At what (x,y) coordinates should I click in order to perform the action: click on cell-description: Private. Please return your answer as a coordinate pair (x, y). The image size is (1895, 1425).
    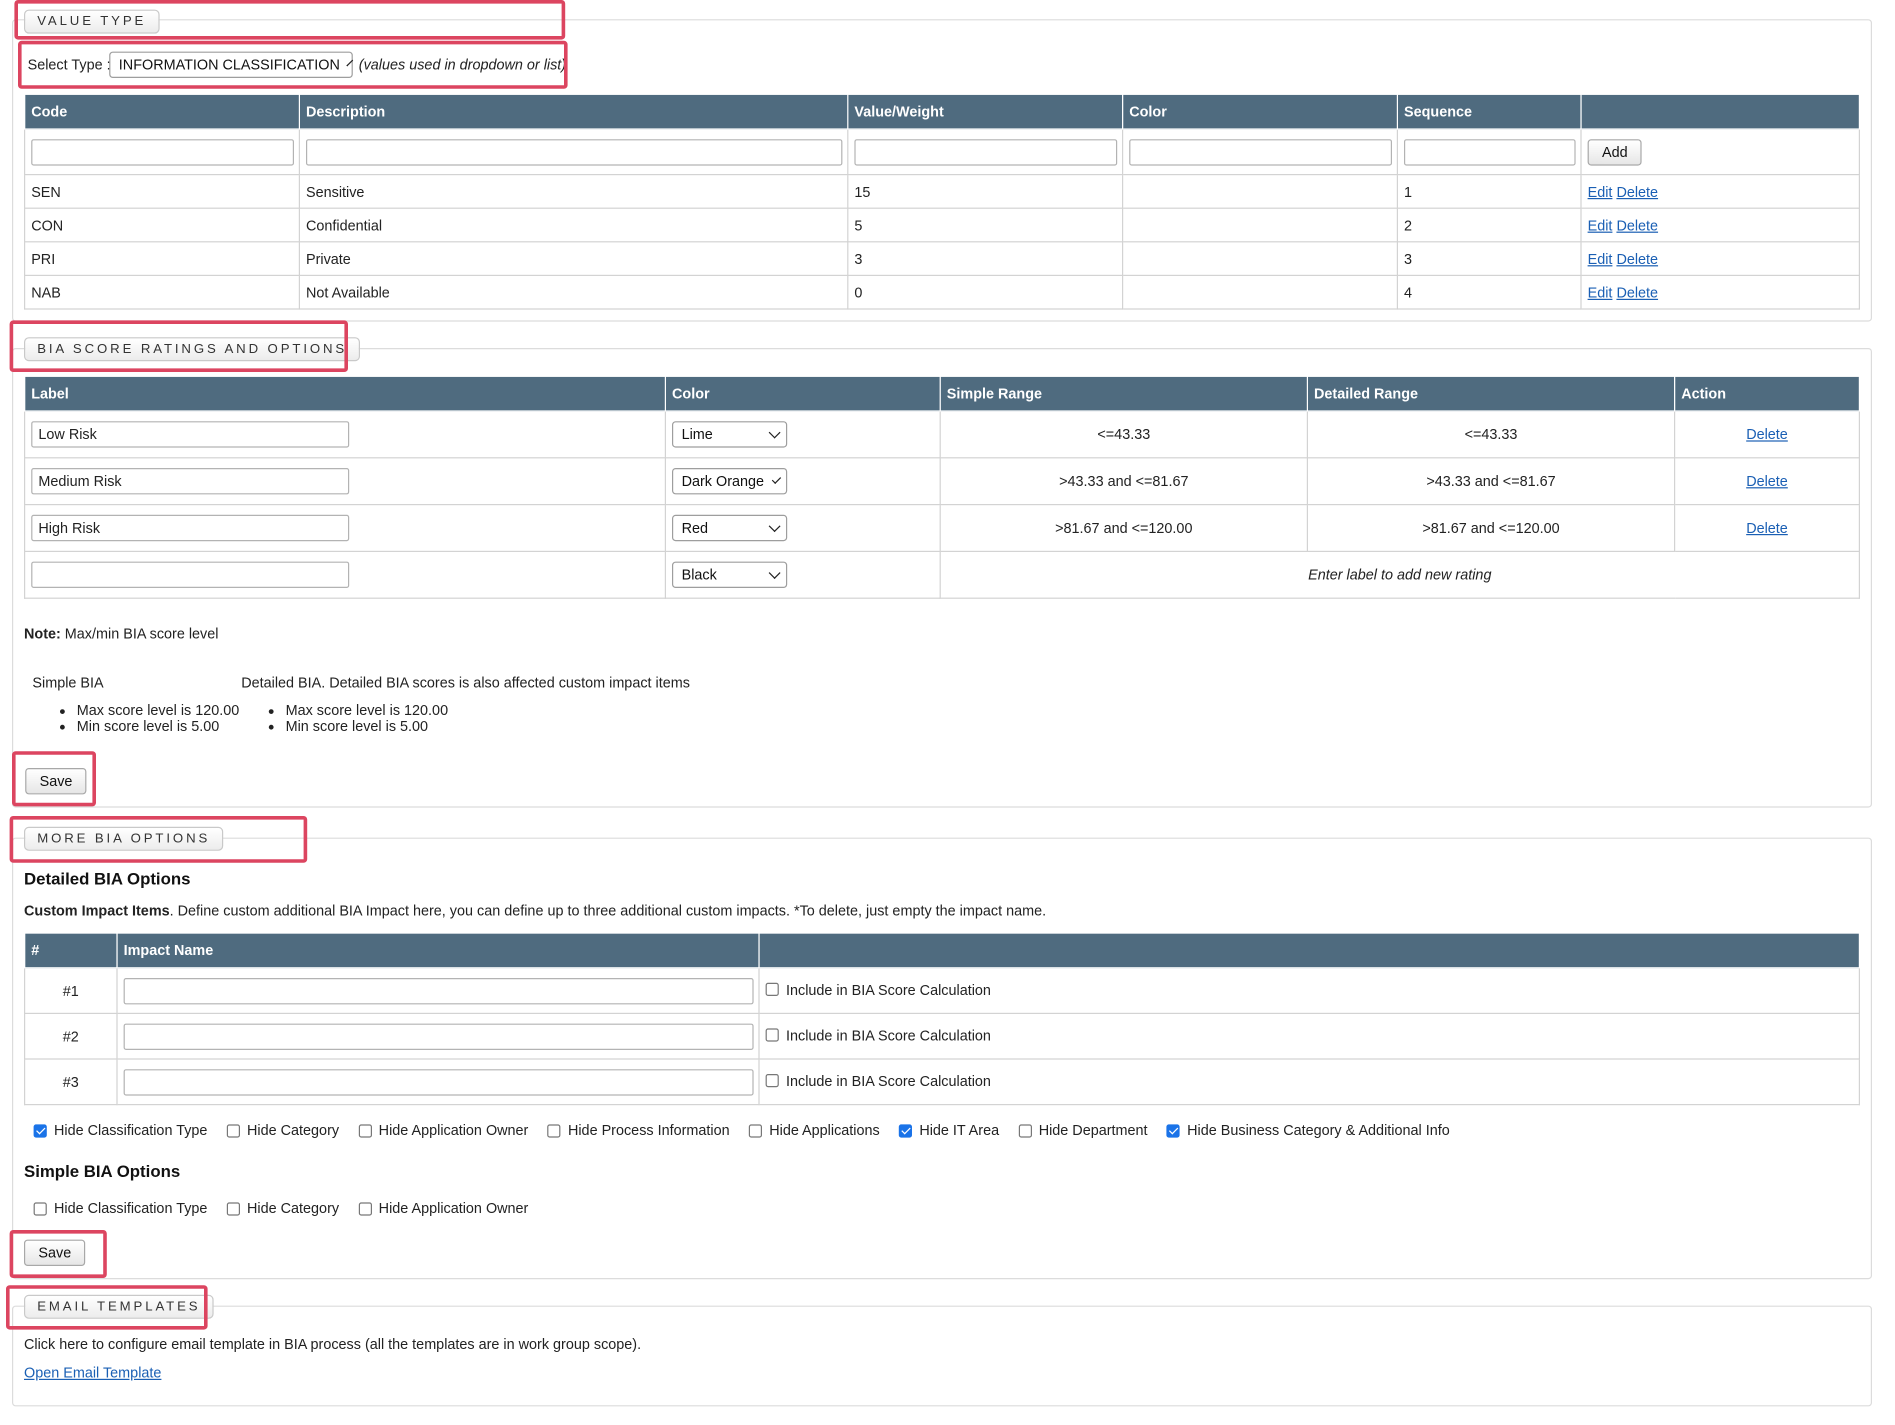
    Looking at the image, I should click on (573, 259).